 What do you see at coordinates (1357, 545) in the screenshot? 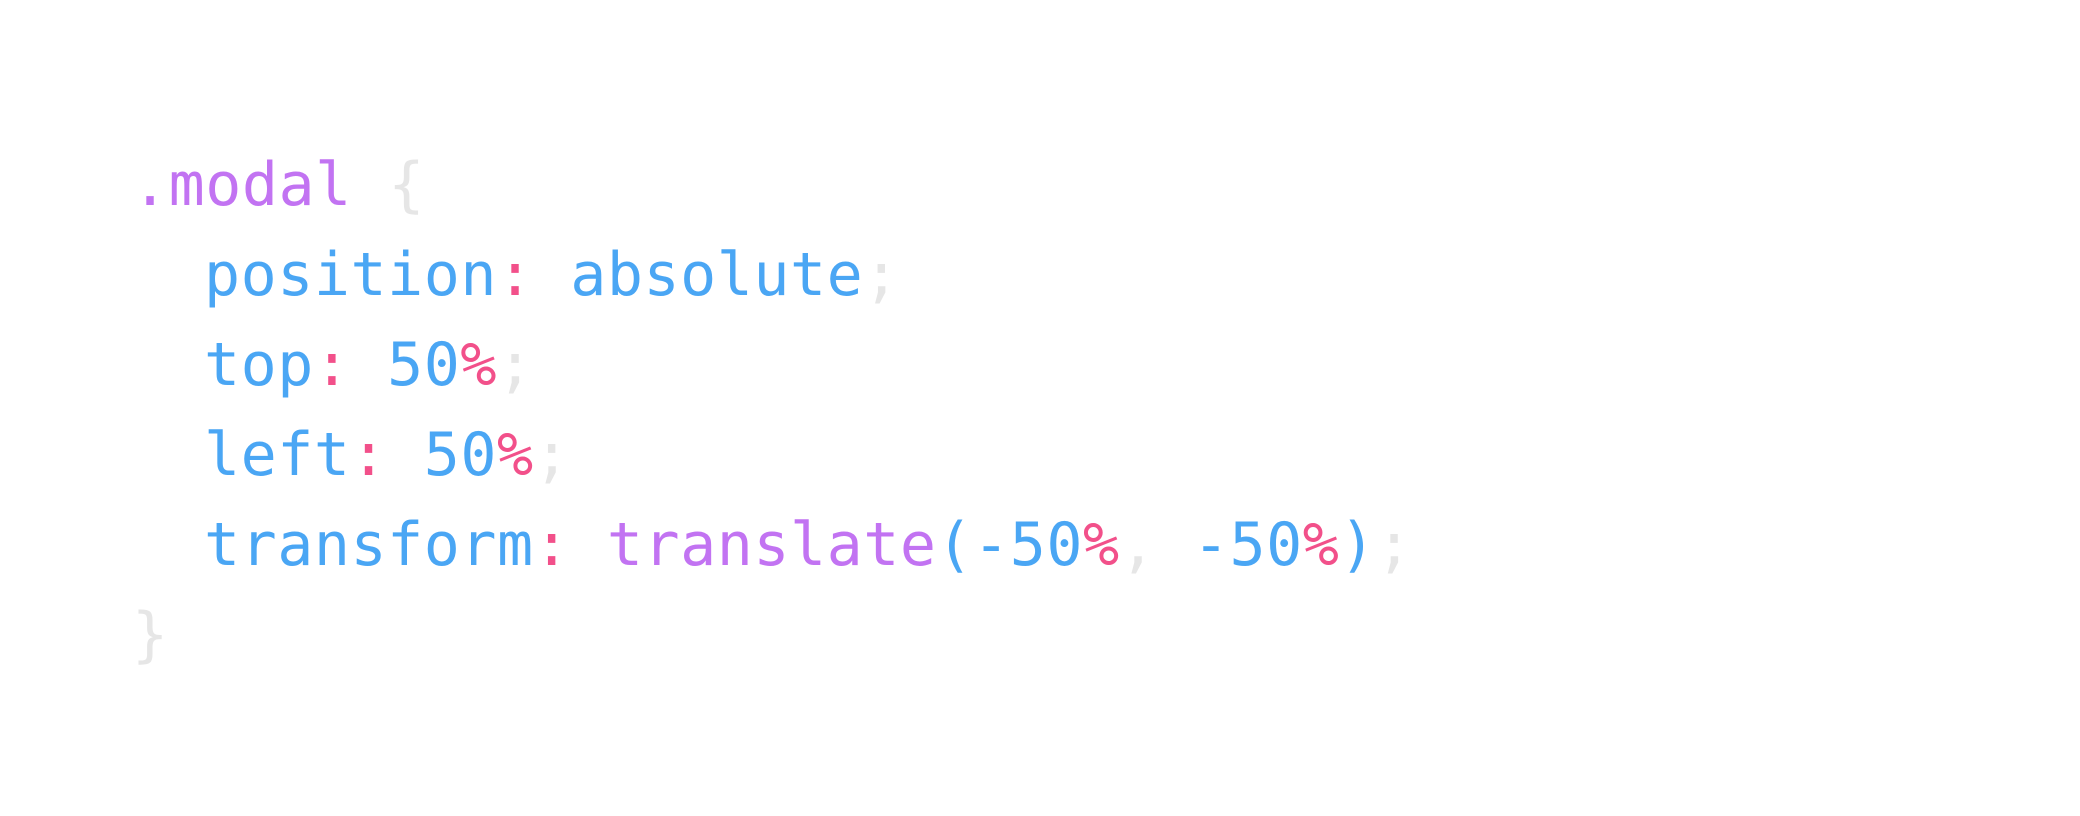
I see `close-paren: )` at bounding box center [1357, 545].